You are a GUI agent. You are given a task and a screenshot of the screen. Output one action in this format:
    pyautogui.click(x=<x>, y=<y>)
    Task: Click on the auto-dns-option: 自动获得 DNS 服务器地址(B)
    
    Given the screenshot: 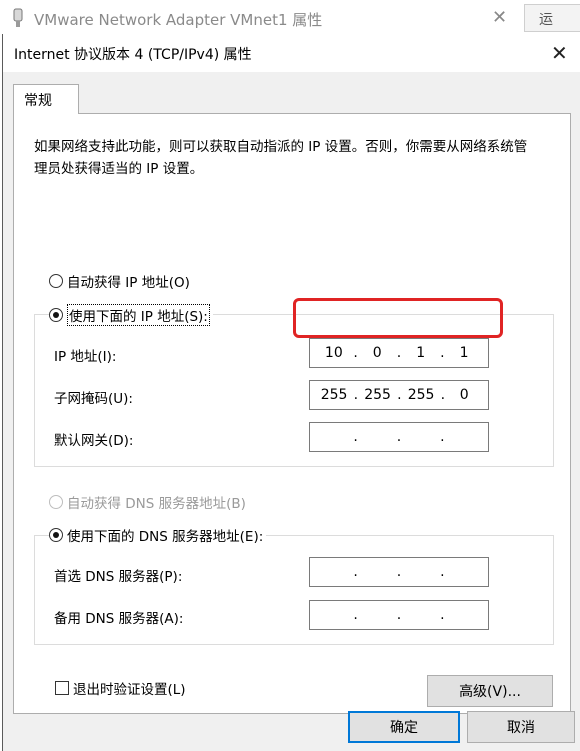 What is the action you would take?
    pyautogui.click(x=147, y=502)
    